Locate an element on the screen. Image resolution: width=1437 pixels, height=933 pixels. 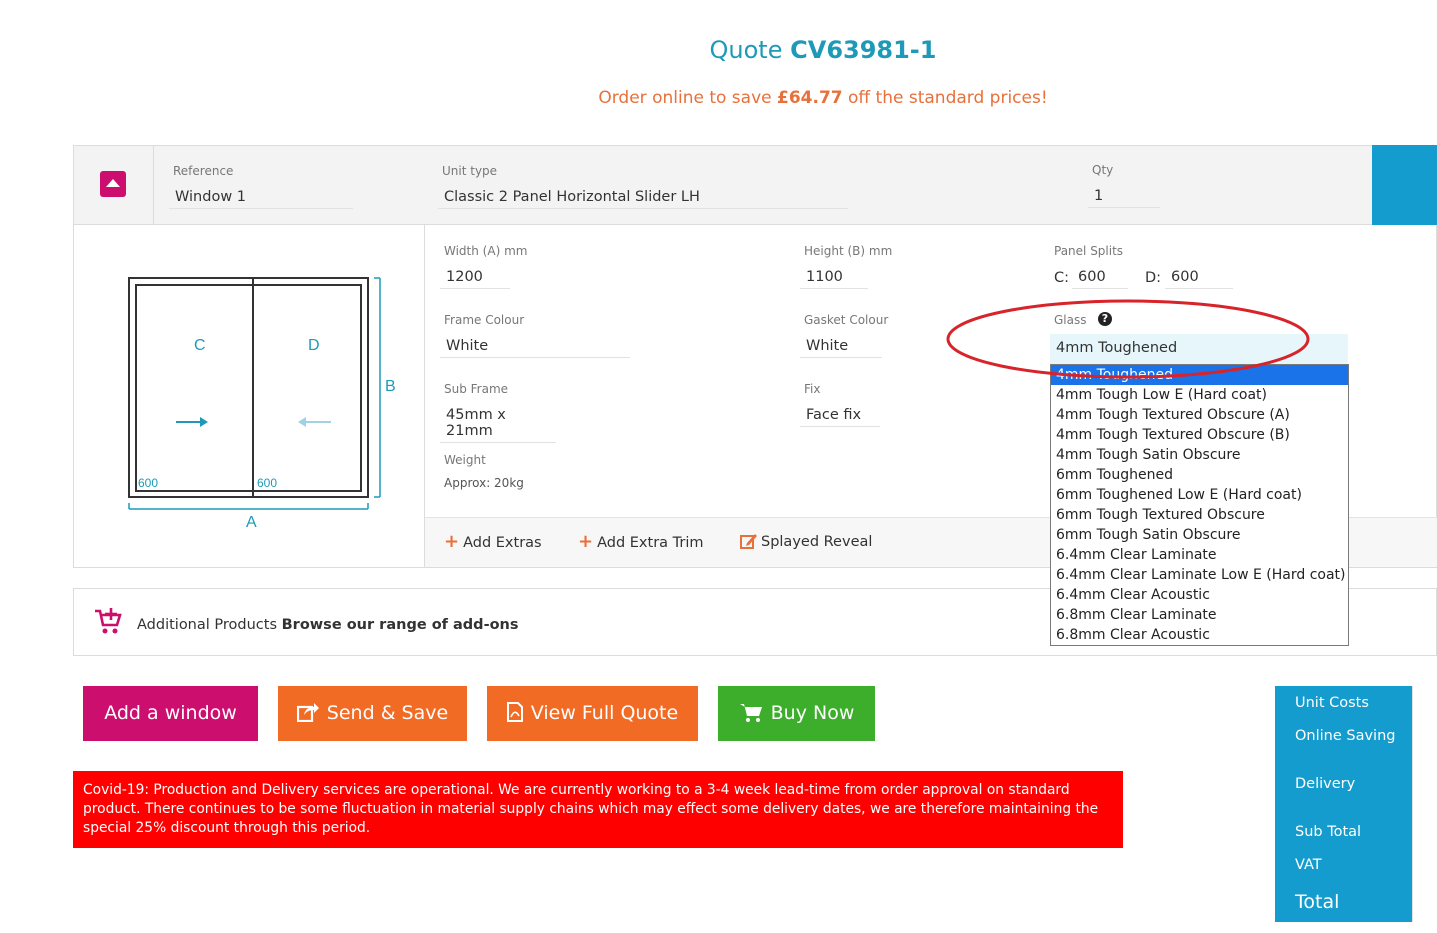
split-c-input: 600 is located at coordinates (1100, 277).